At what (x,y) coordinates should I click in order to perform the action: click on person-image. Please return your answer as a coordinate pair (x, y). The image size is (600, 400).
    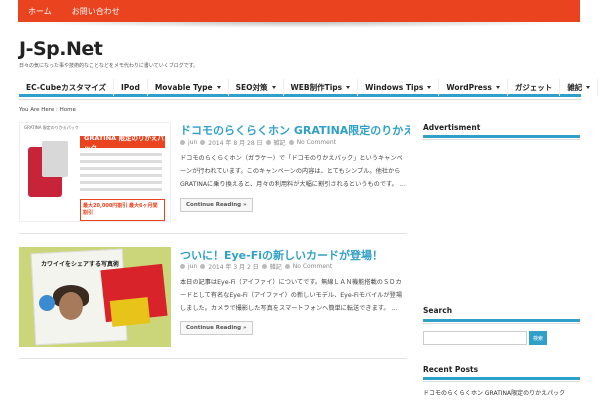
    Looking at the image, I should click on (71, 306).